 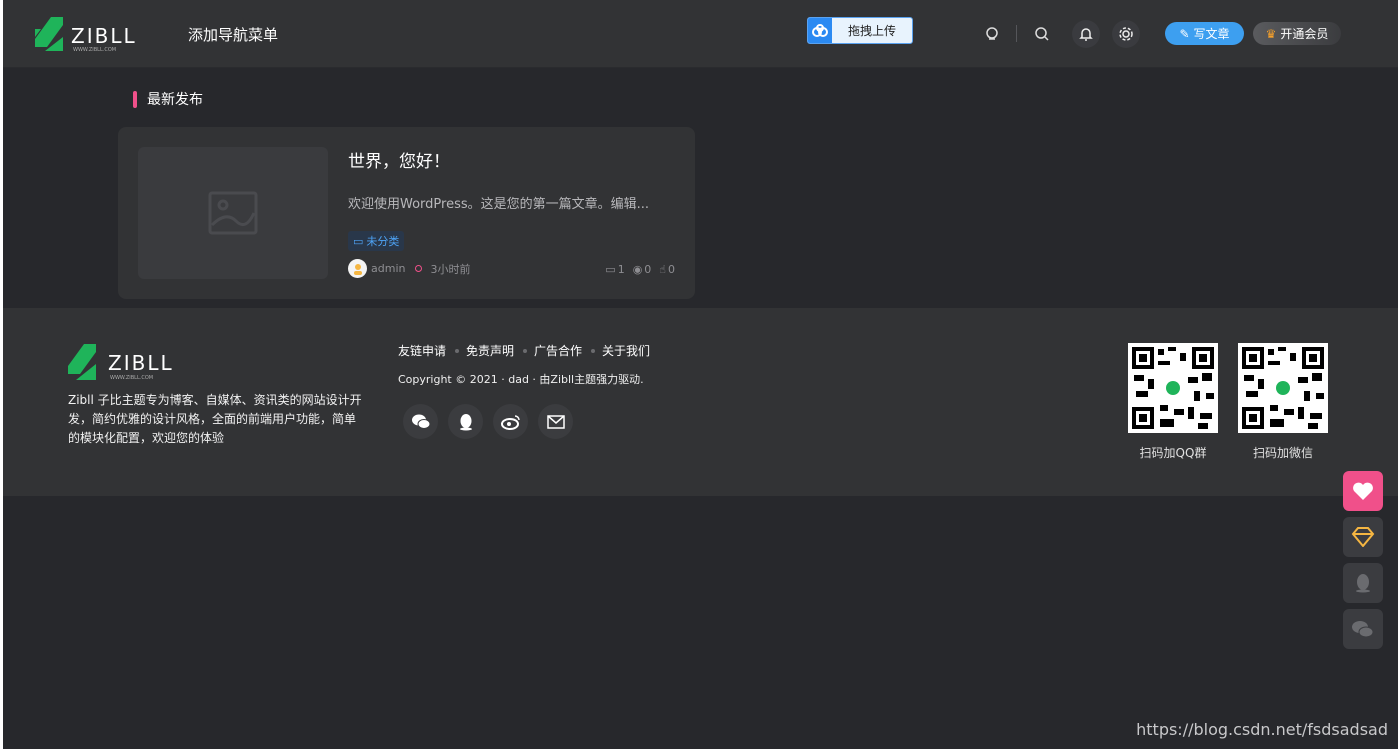 I want to click on post-thumbnail, so click(x=233, y=213).